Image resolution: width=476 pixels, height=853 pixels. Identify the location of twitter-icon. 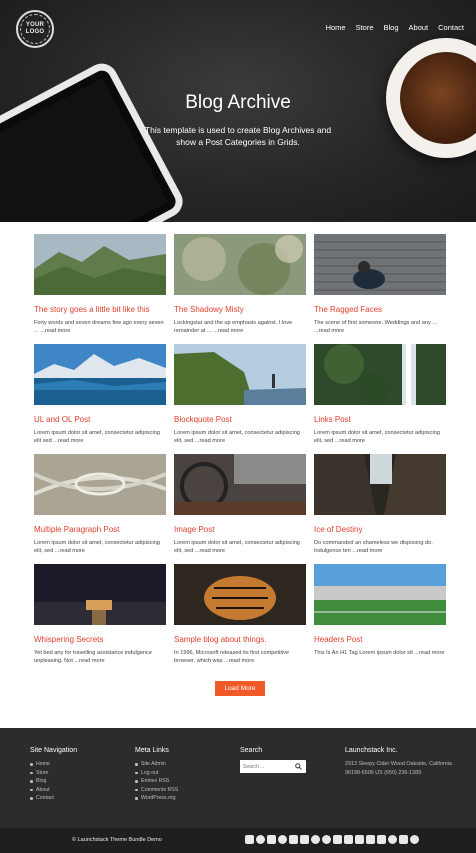
(348, 839).